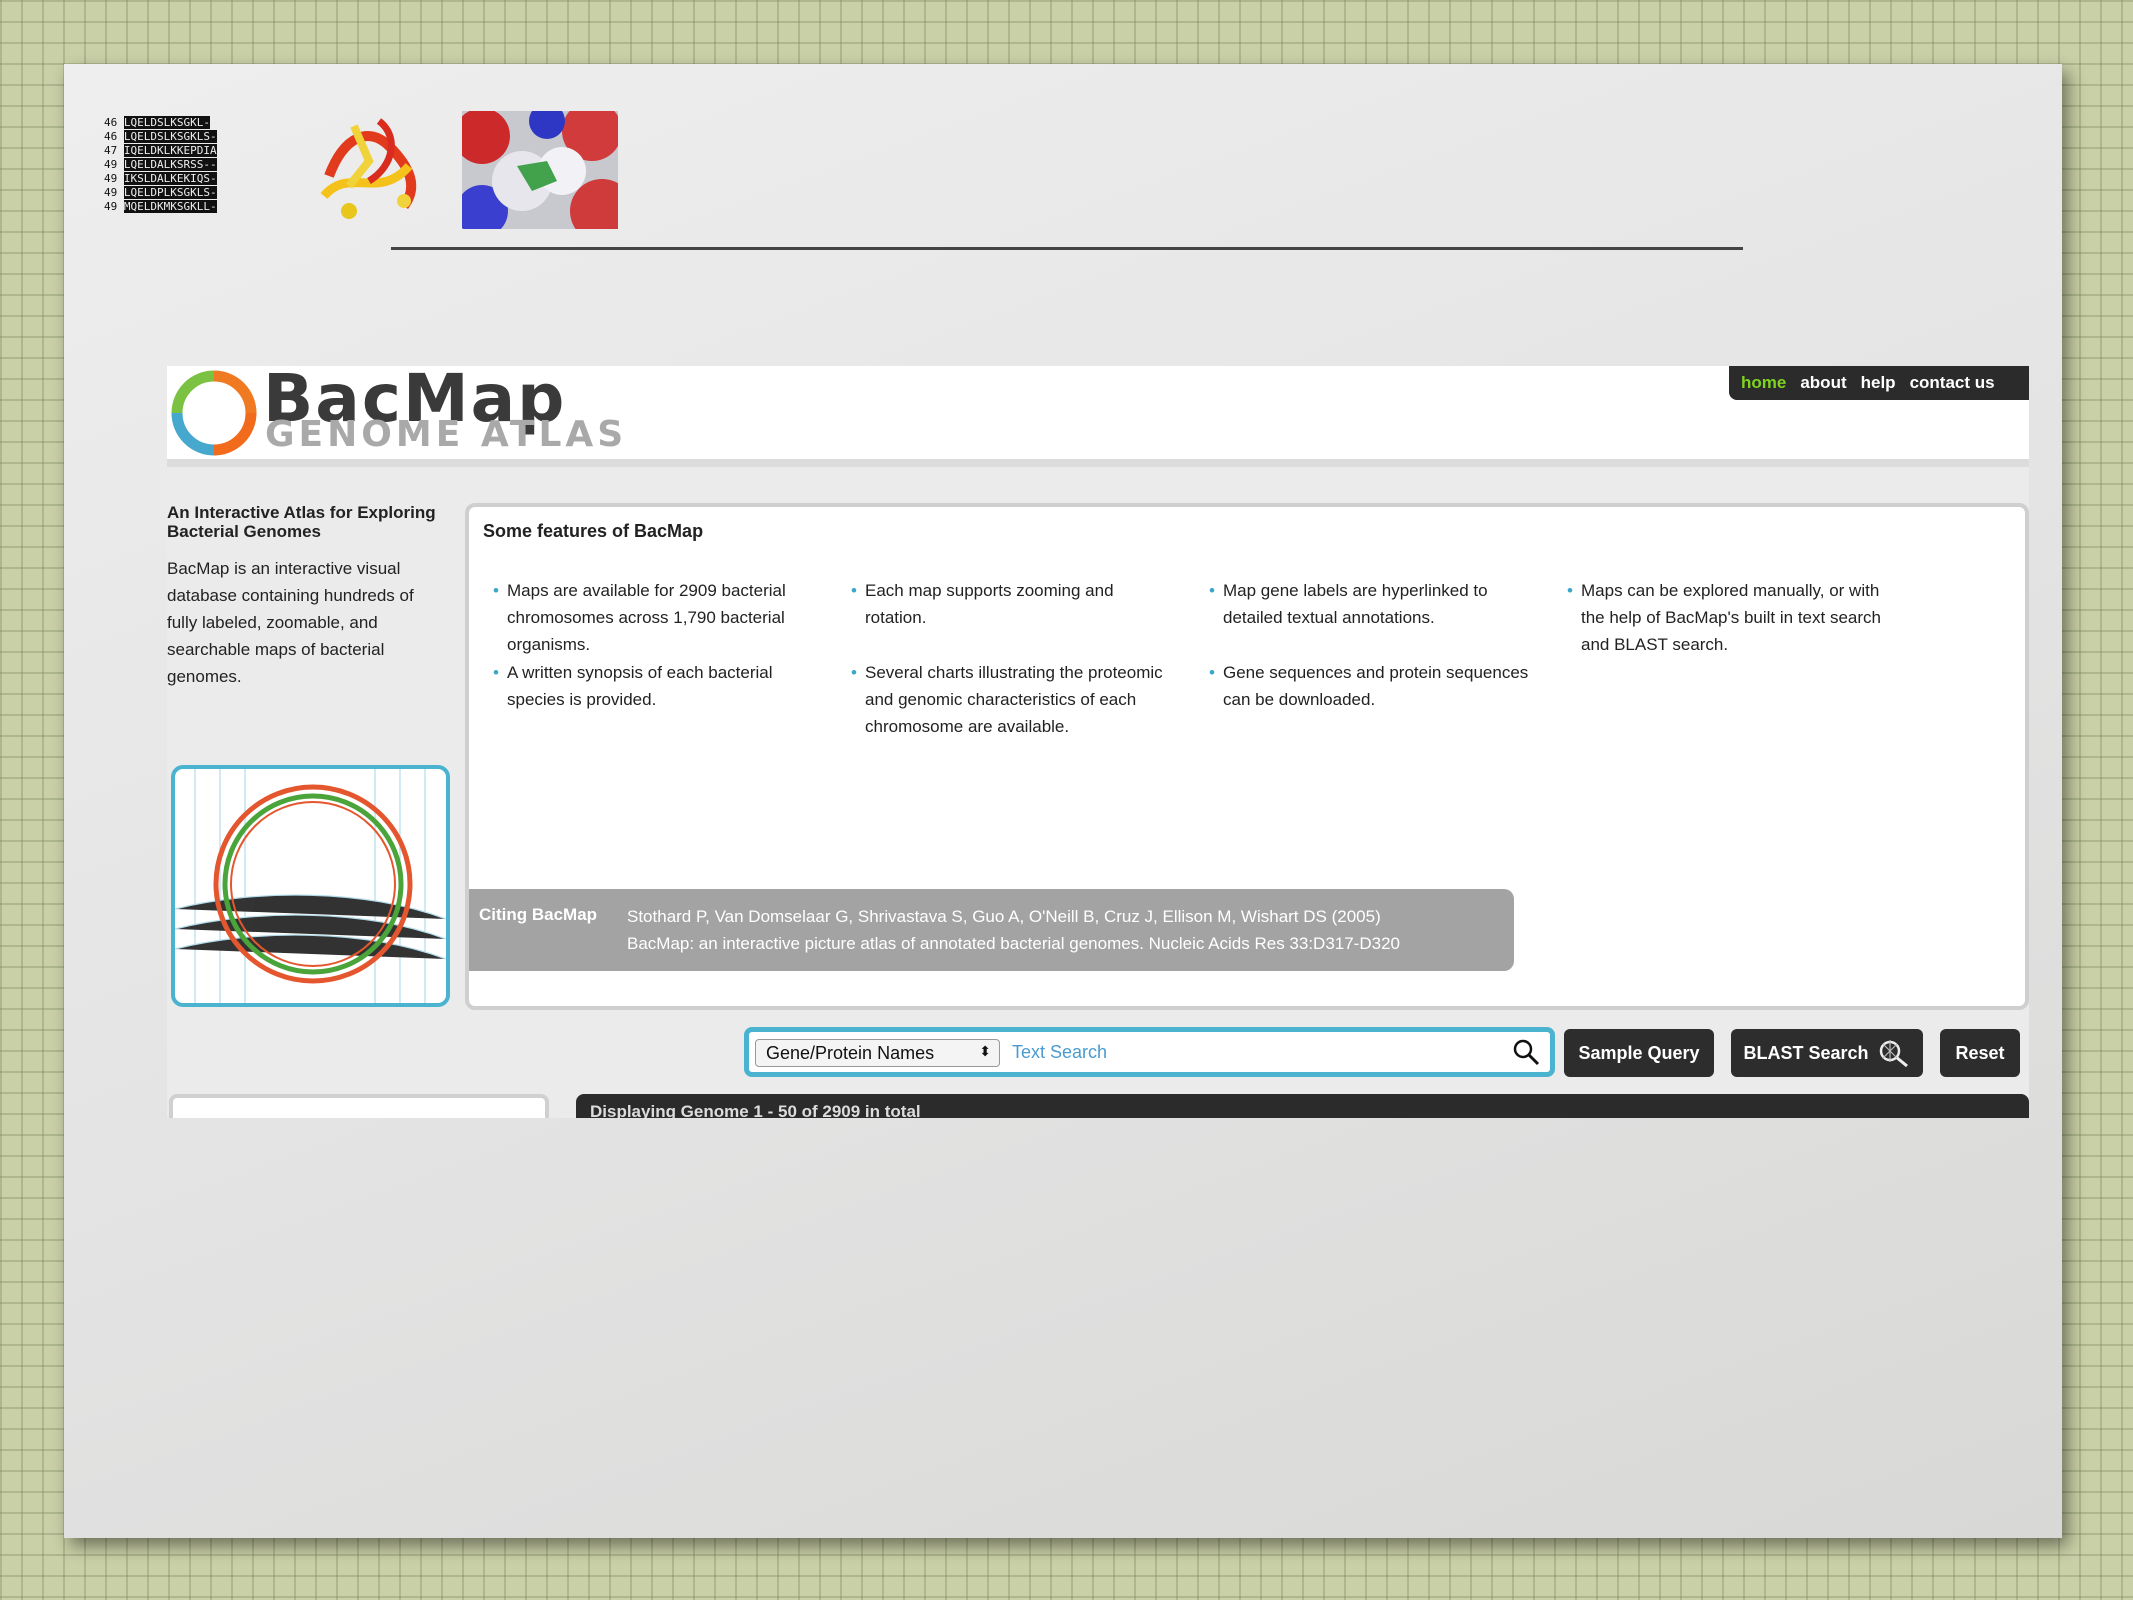 Image resolution: width=2133 pixels, height=1600 pixels. What do you see at coordinates (1893, 1054) in the screenshot?
I see `blast-icon` at bounding box center [1893, 1054].